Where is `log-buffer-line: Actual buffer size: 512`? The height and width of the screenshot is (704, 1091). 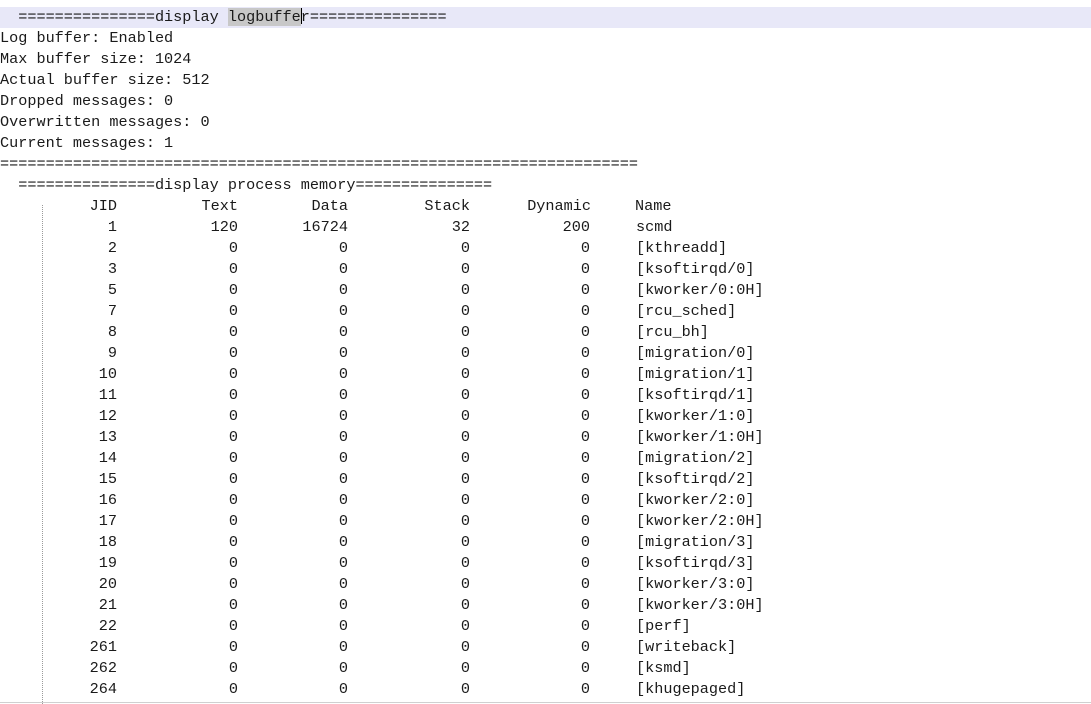 log-buffer-line: Actual buffer size: 512 is located at coordinates (105, 80).